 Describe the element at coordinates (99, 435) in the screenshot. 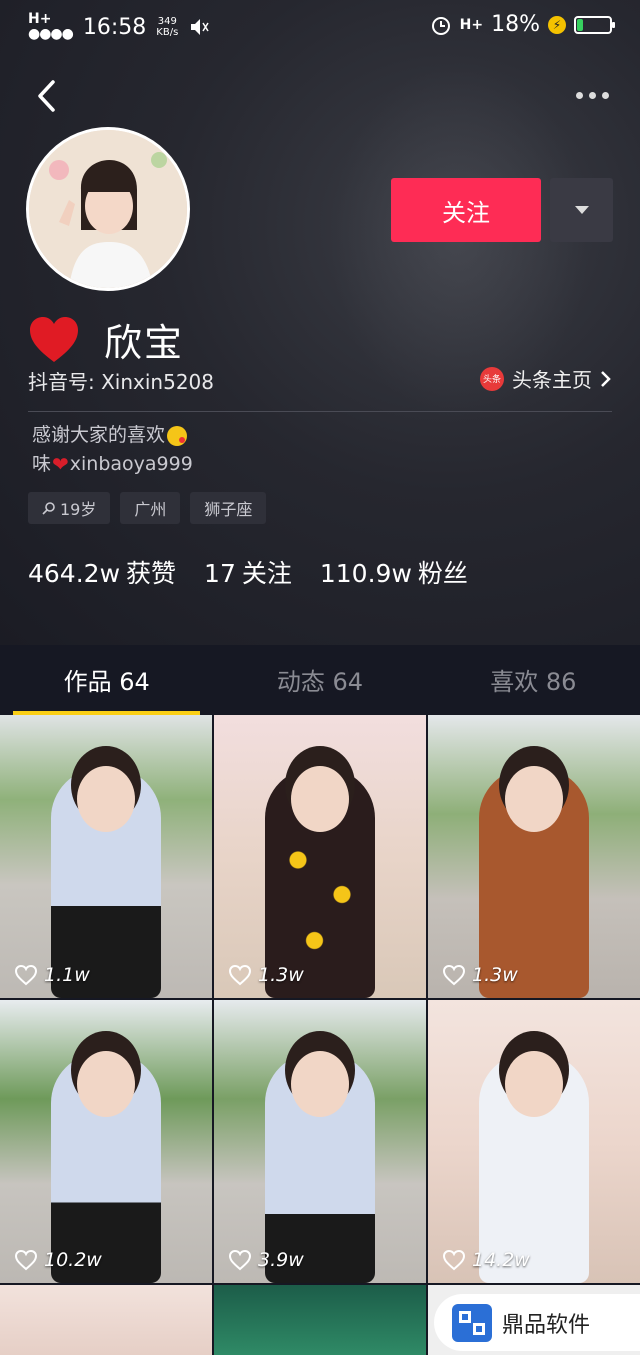

I see `bio-line-1: 感谢大家的喜欢` at that location.